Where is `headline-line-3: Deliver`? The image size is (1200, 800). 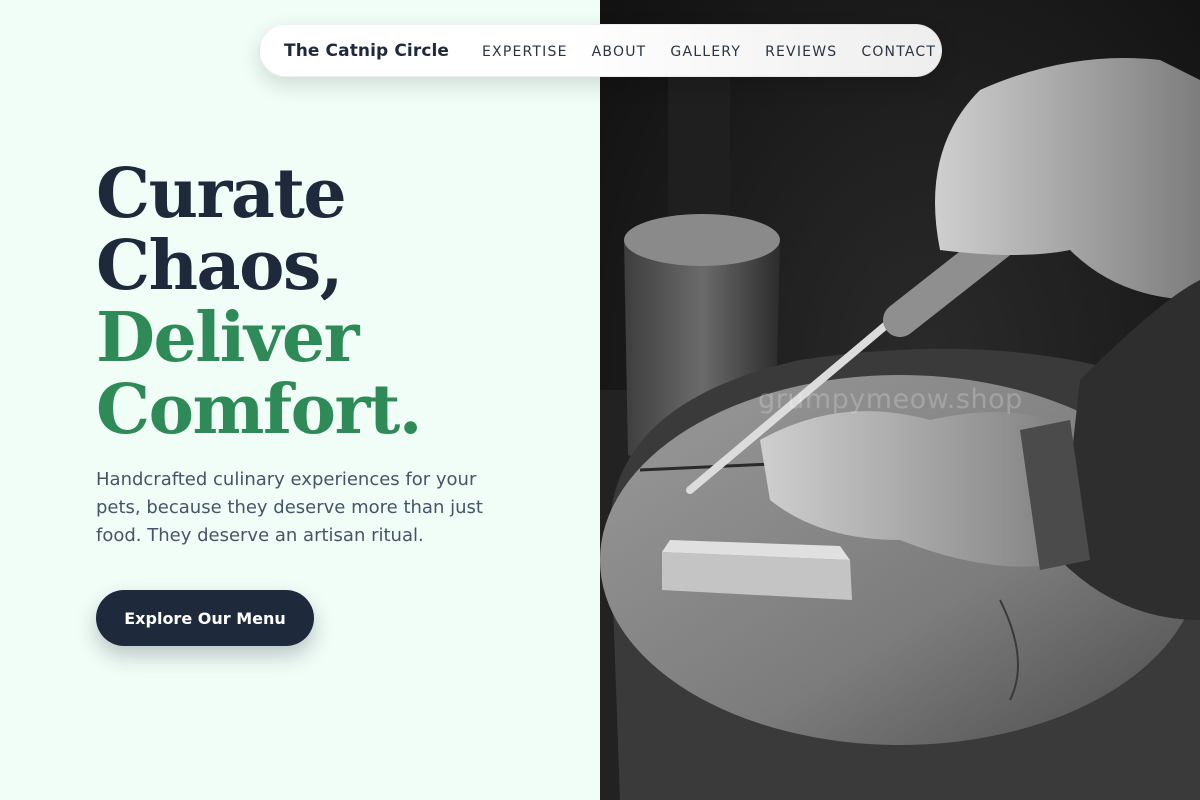
headline-line-3: Deliver is located at coordinates (227, 338).